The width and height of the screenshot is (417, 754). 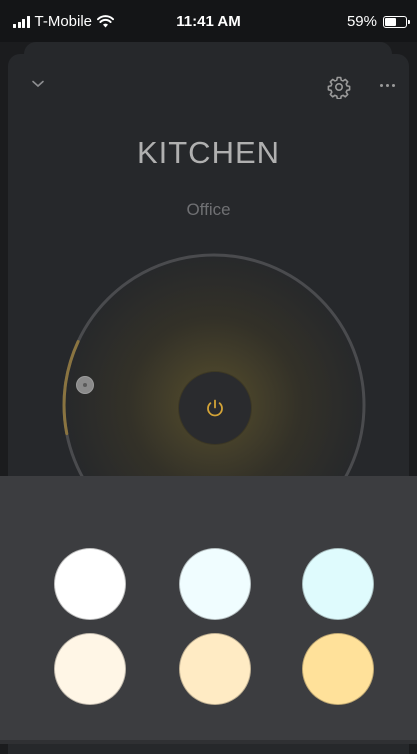 I want to click on brightness-slider-handle, so click(x=85, y=385).